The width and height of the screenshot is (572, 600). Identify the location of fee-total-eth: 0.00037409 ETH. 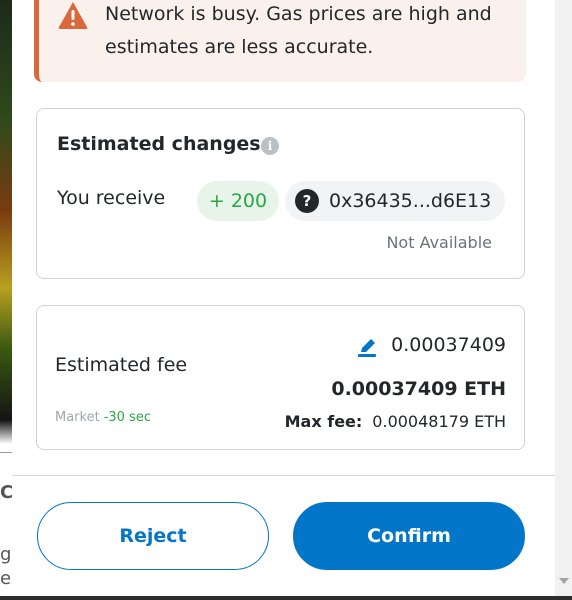
(418, 389).